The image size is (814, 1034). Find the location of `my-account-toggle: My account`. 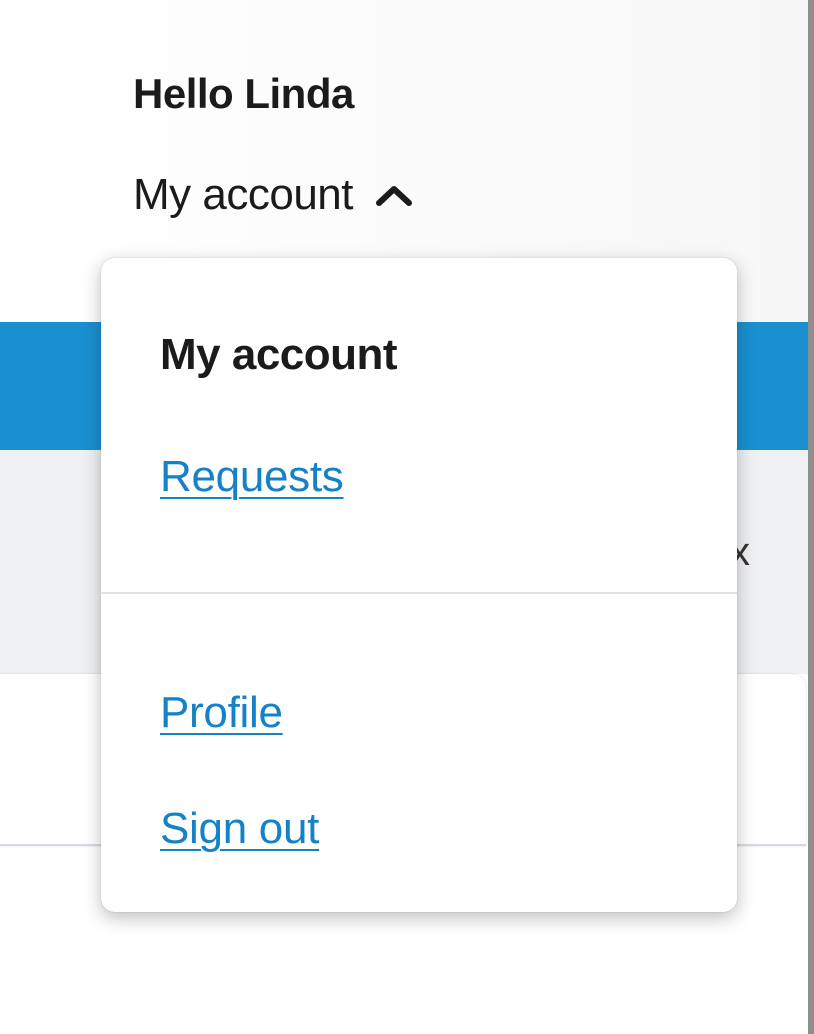

my-account-toggle: My account is located at coordinates (273, 195).